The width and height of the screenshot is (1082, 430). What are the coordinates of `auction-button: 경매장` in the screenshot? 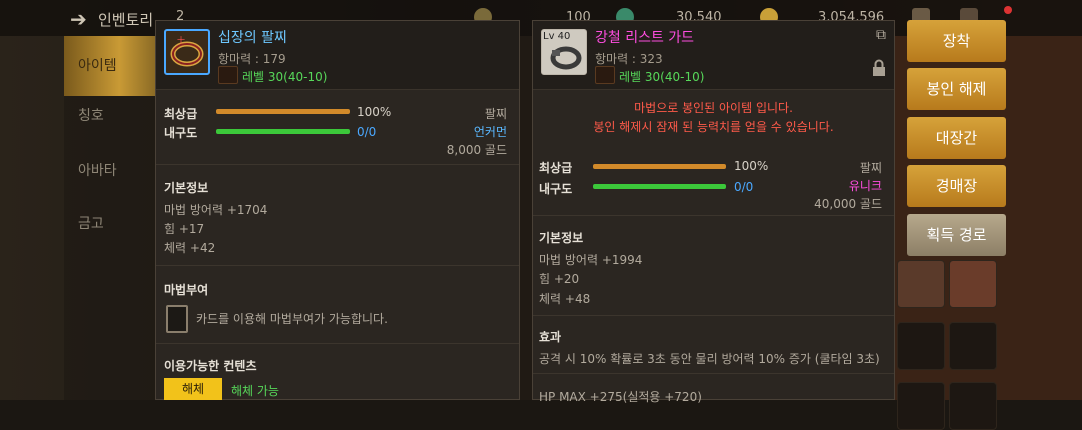 It's located at (956, 186).